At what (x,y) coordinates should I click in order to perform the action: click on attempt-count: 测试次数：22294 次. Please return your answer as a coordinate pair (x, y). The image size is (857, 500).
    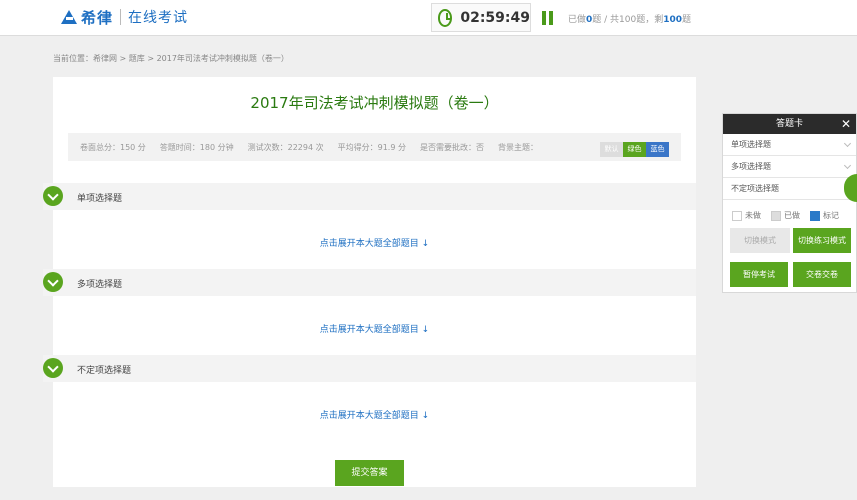
    Looking at the image, I should click on (285, 147).